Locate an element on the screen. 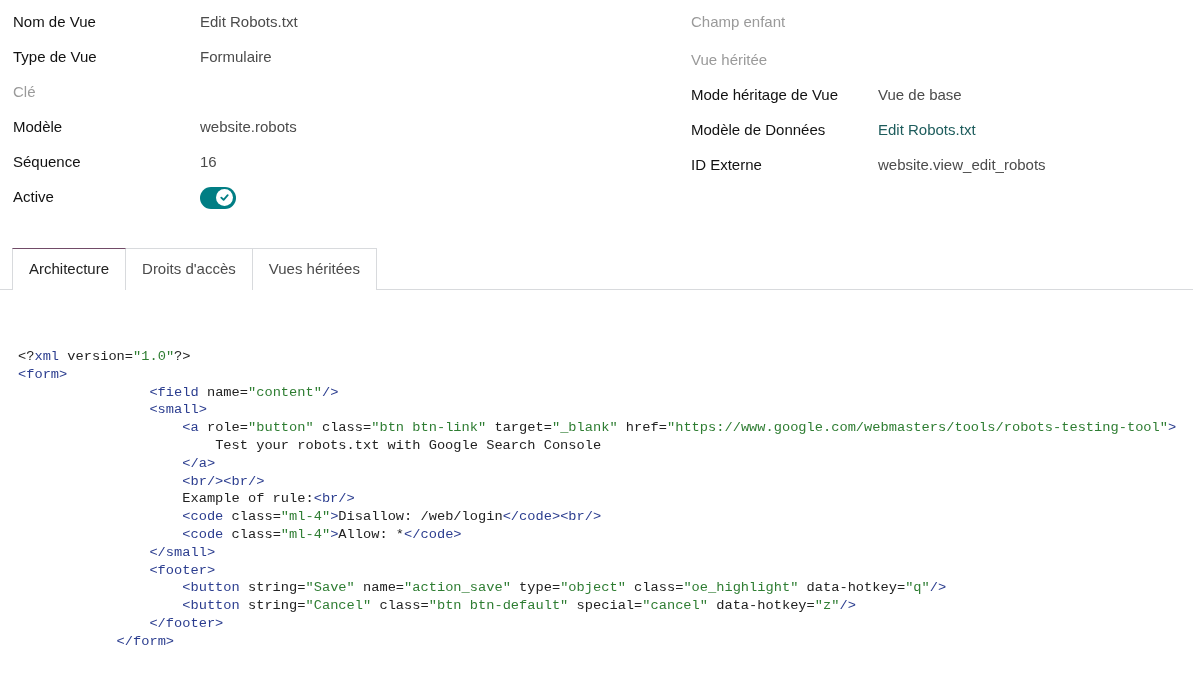  active-toggle is located at coordinates (218, 197).